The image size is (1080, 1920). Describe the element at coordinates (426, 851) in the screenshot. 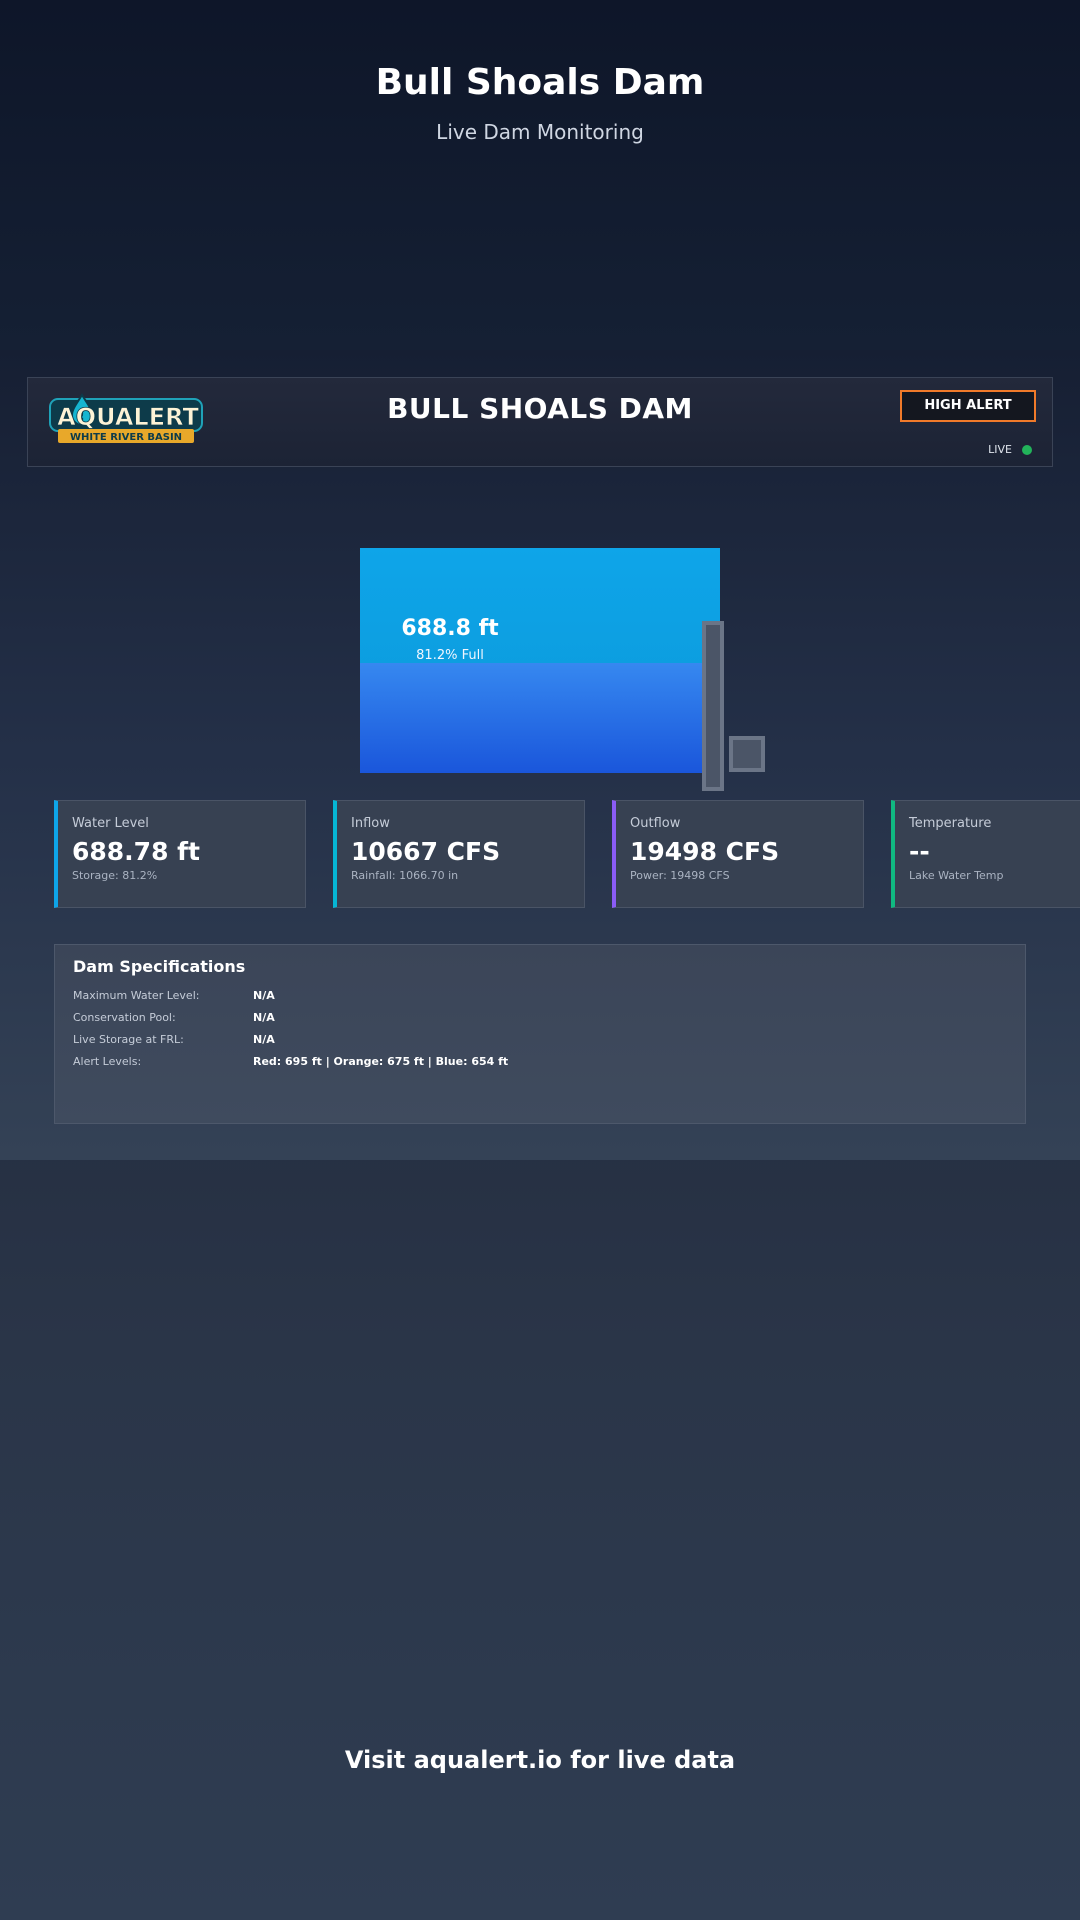

I see `card-value: 10667 CFS` at that location.